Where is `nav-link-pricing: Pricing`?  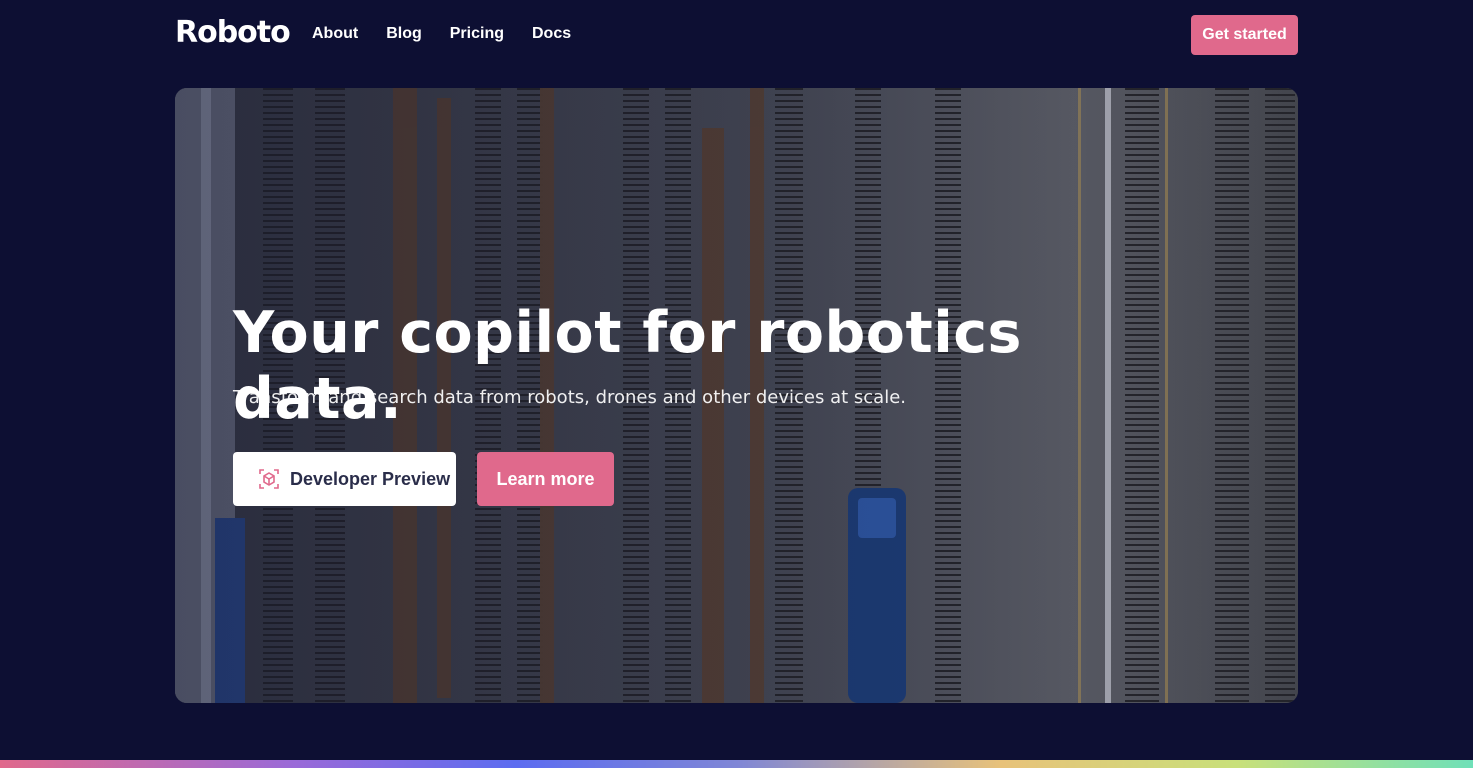
nav-link-pricing: Pricing is located at coordinates (477, 34).